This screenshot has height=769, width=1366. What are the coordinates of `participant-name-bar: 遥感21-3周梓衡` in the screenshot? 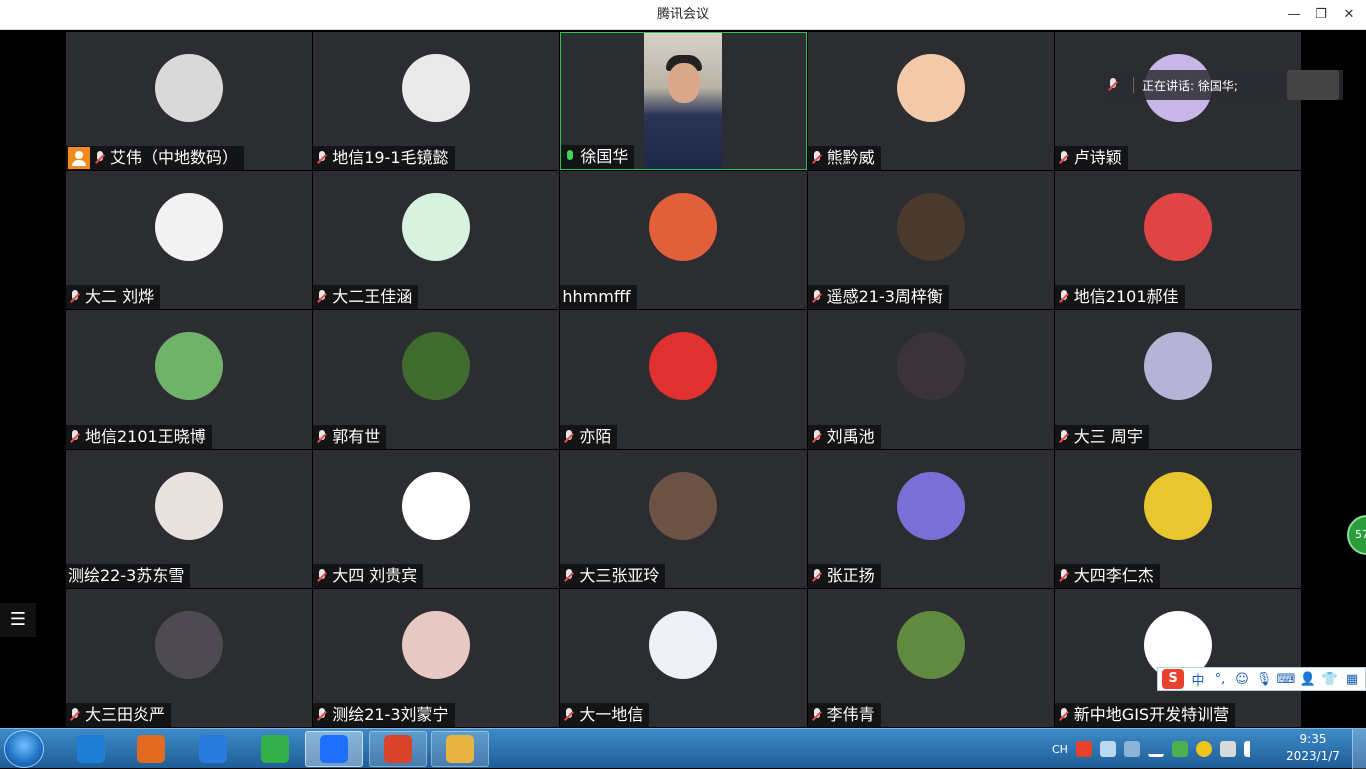 It's located at (878, 297).